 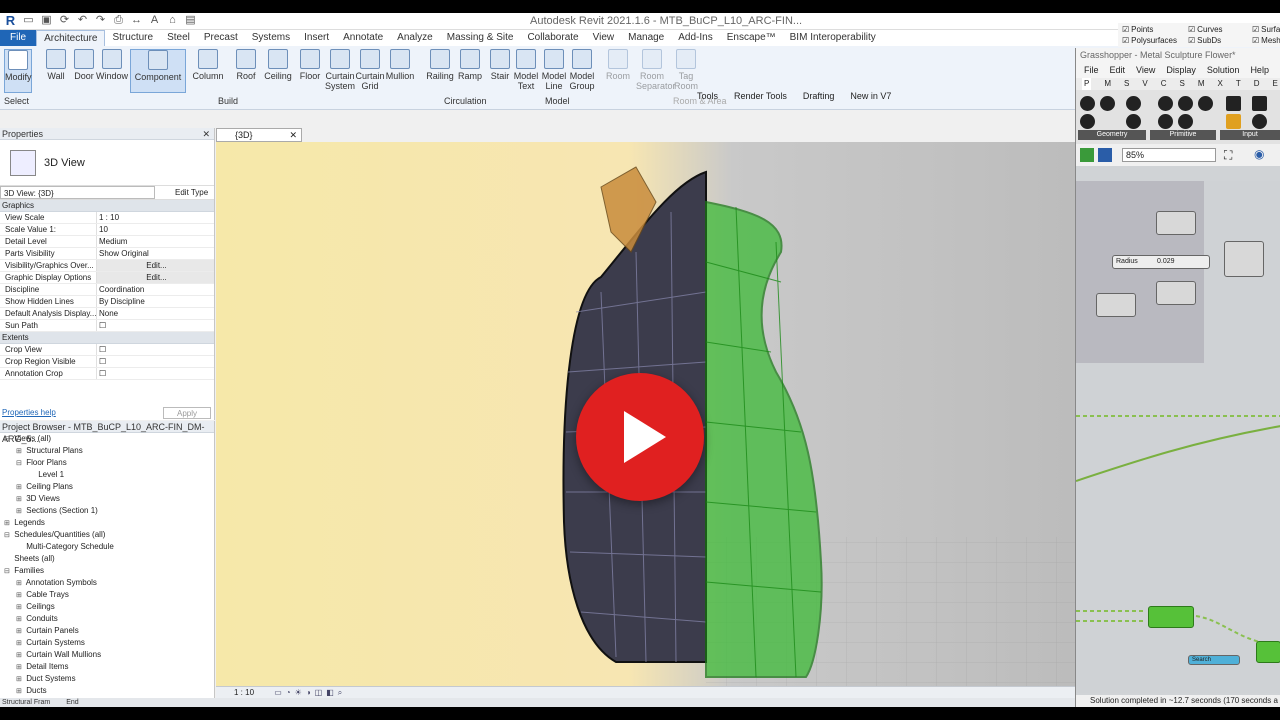 I want to click on browser-item: ⊞ Structural Plans, so click(x=107, y=451).